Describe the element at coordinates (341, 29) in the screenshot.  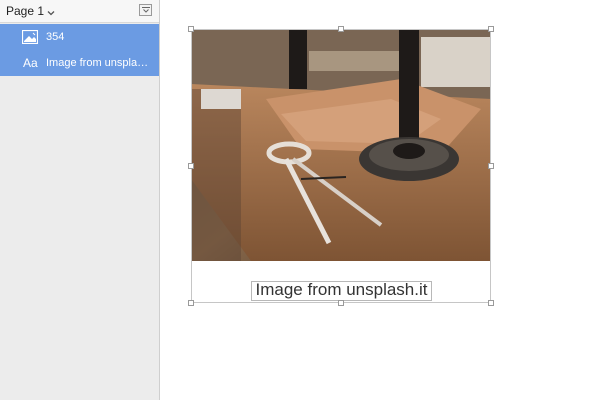
I see `resize-handle-top-center` at that location.